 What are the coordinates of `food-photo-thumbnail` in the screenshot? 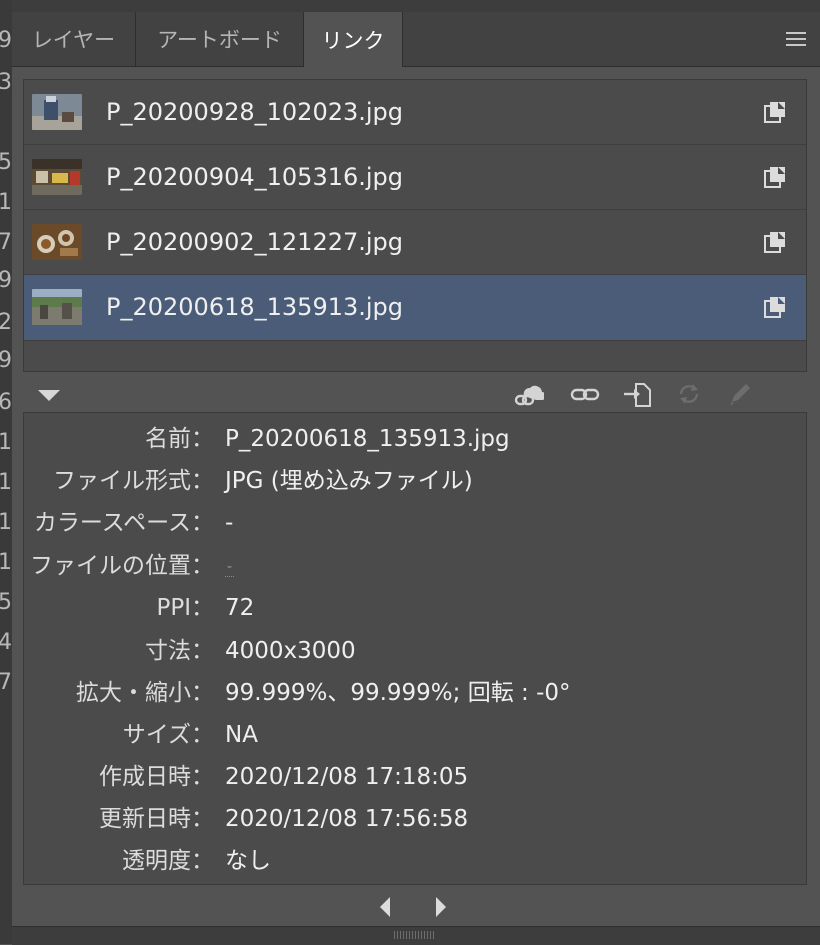 It's located at (57, 242).